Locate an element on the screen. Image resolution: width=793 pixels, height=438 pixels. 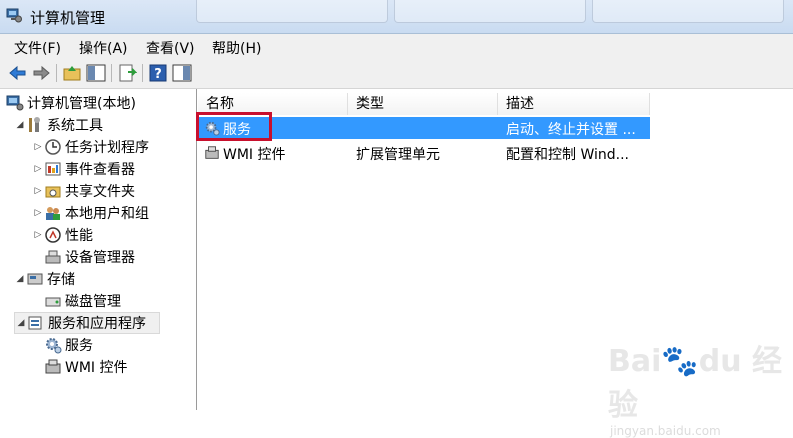
tree-item-disk-management: 磁盘管理 is located at coordinates (82, 301).